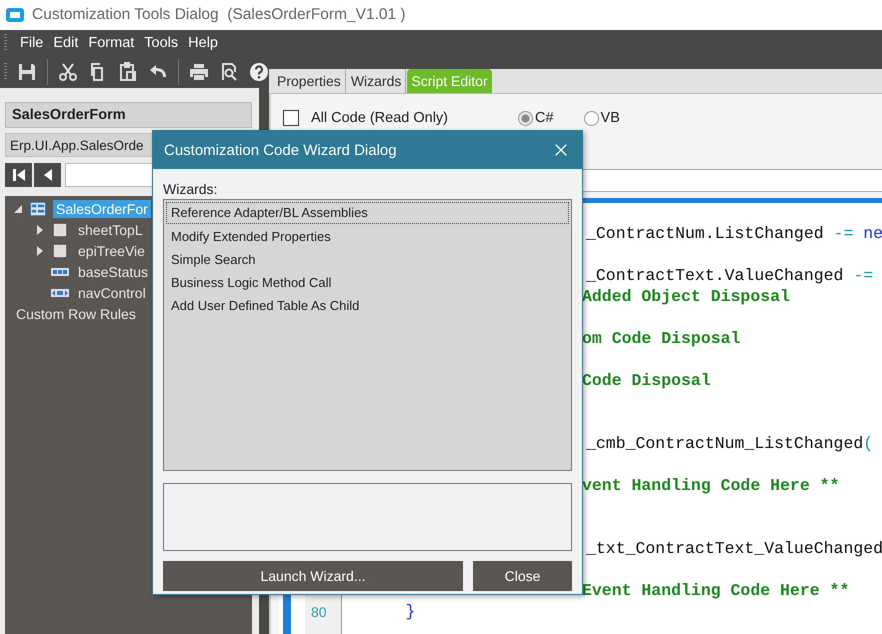 The width and height of the screenshot is (882, 634). Describe the element at coordinates (111, 42) in the screenshot. I see `menu-item: Format` at that location.